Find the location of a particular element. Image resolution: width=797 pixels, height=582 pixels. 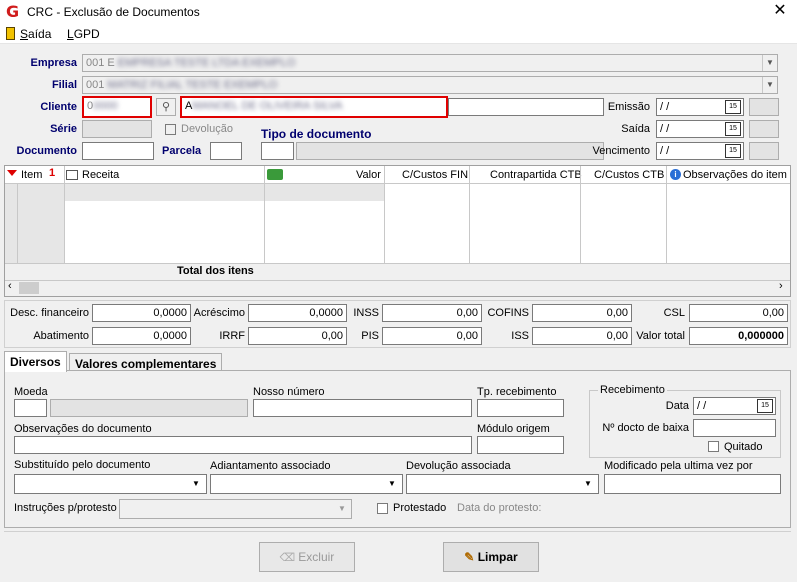

serie-label: Série is located at coordinates (63, 129).